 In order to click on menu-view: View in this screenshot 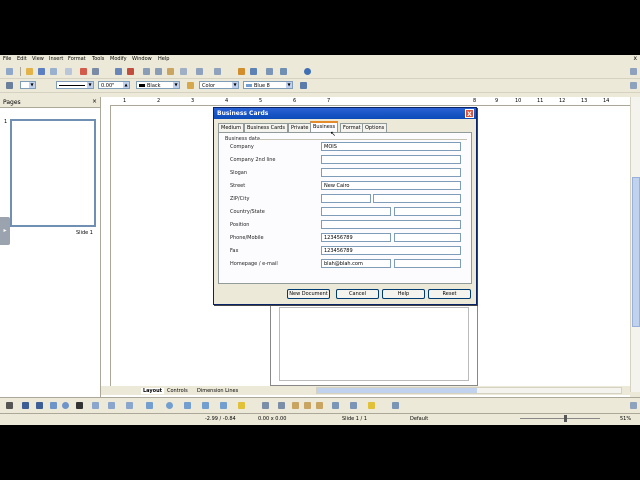, I will do `click(38, 59)`.